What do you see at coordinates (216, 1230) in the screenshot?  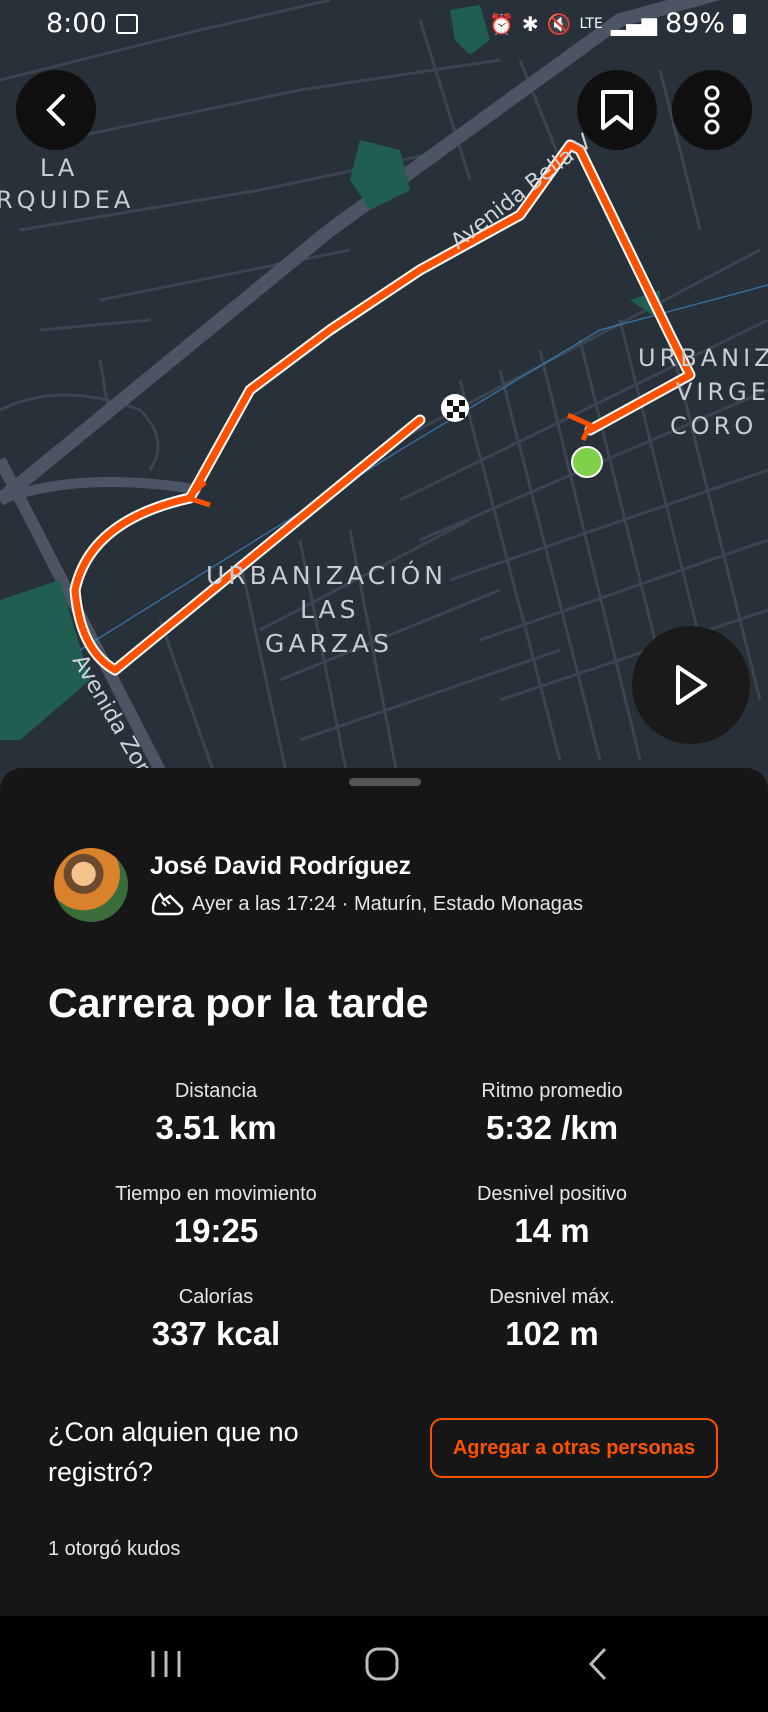 I see `stat-value: 19:25` at bounding box center [216, 1230].